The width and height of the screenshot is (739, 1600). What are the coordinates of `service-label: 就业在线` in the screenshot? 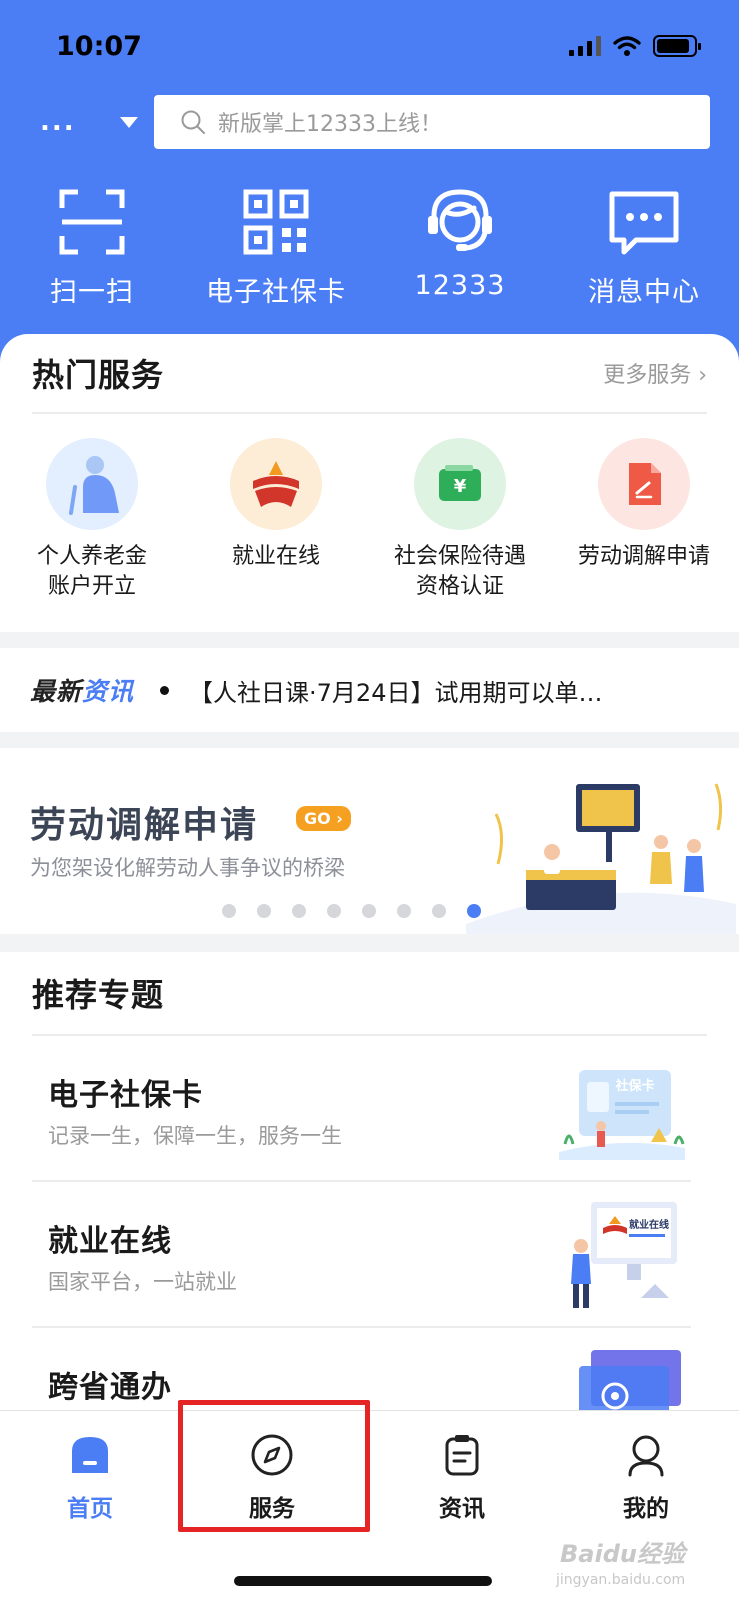 It's located at (276, 557).